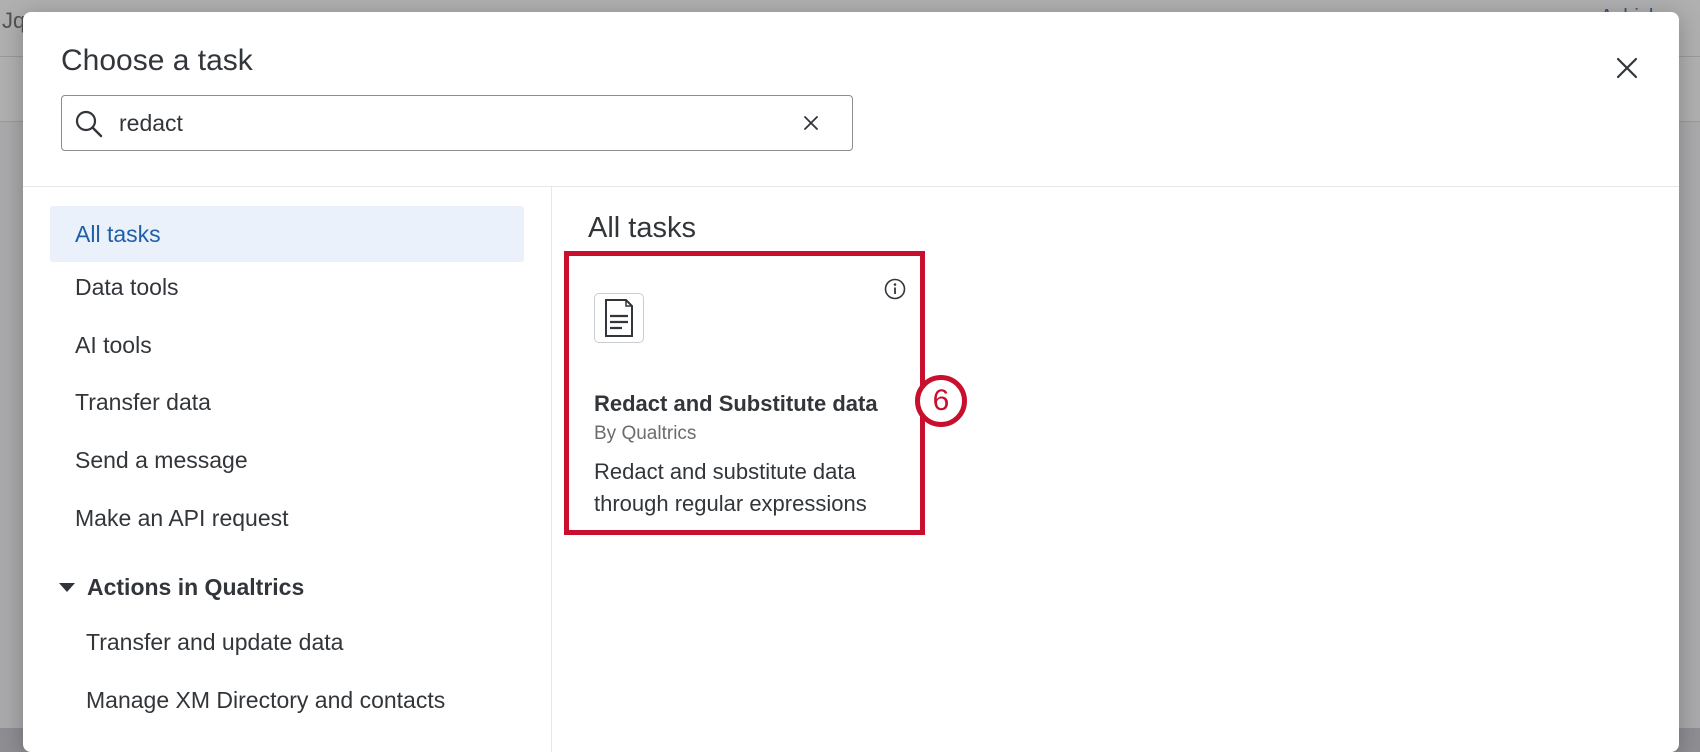  I want to click on sidebar-item-send-a-message: Send a message, so click(287, 460).